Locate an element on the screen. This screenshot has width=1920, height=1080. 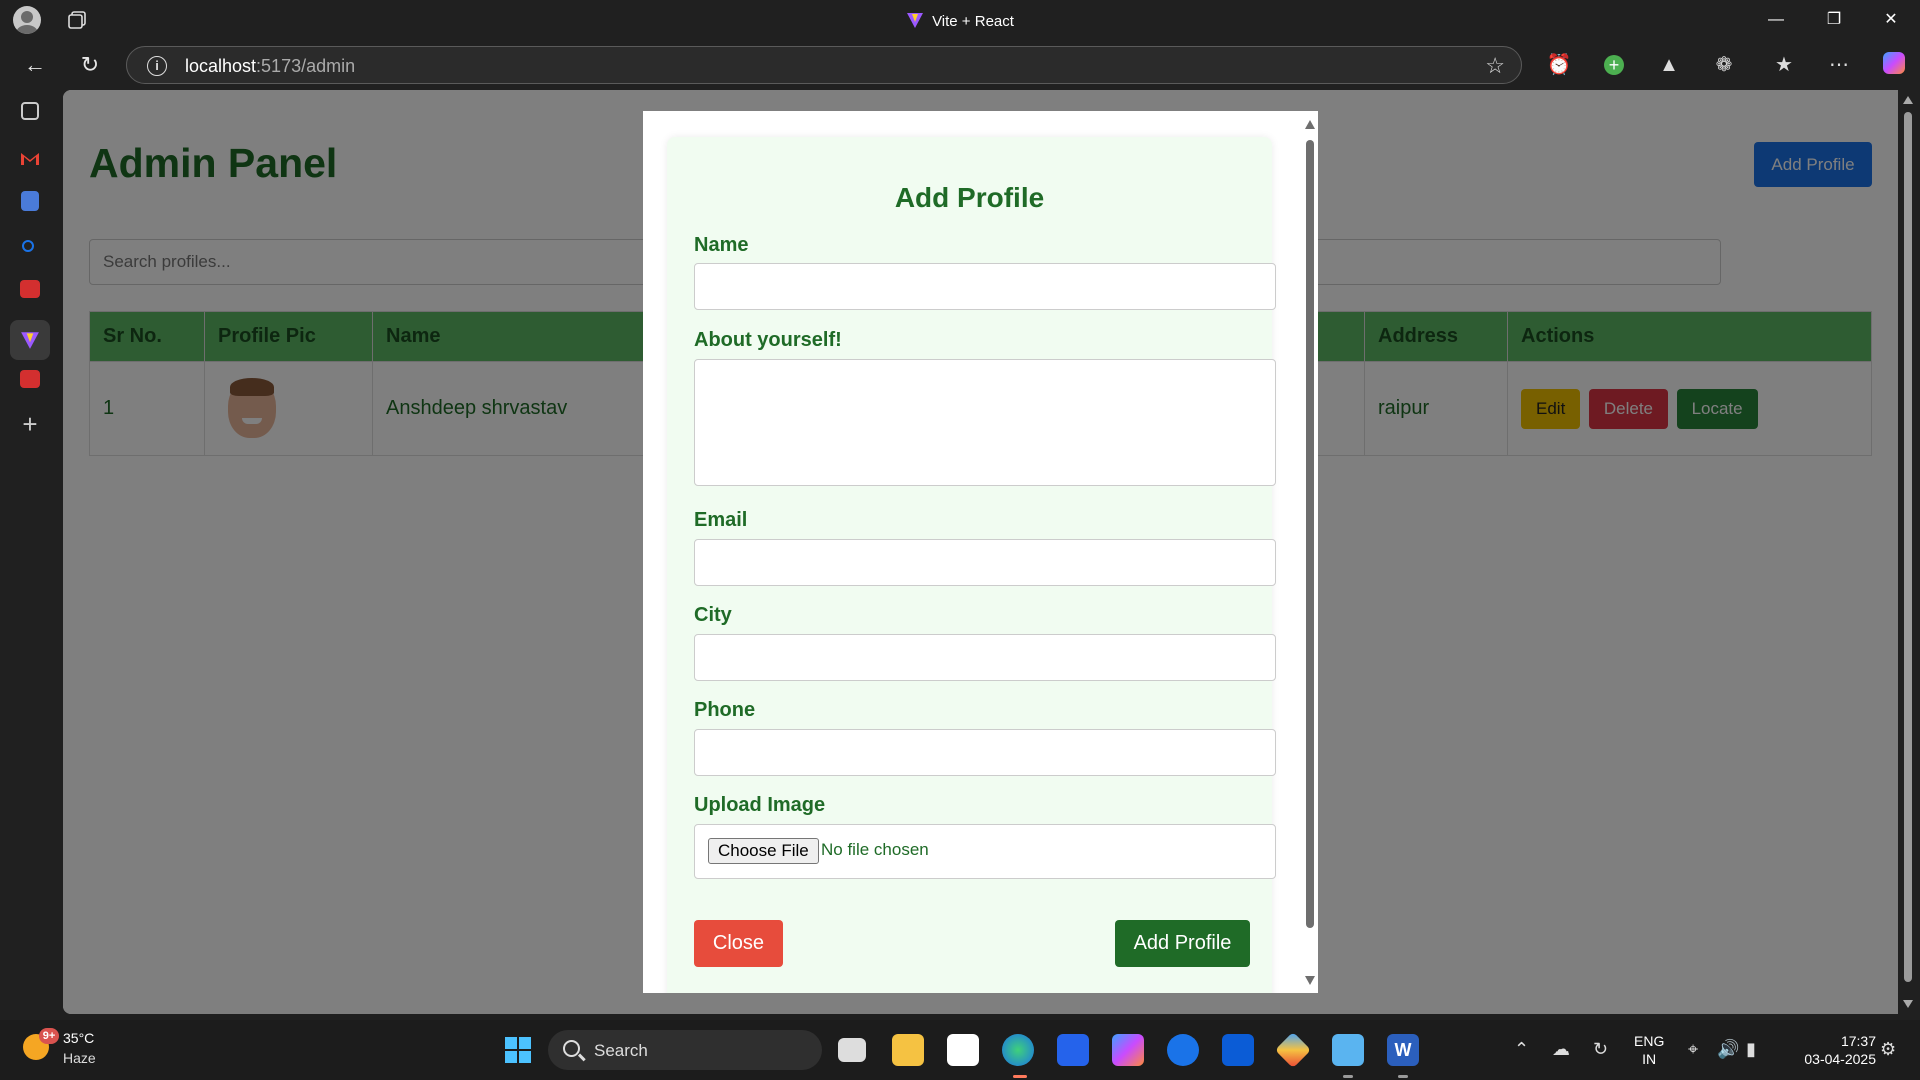
onedrive-icon: ☁ is located at coordinates (1561, 1049).